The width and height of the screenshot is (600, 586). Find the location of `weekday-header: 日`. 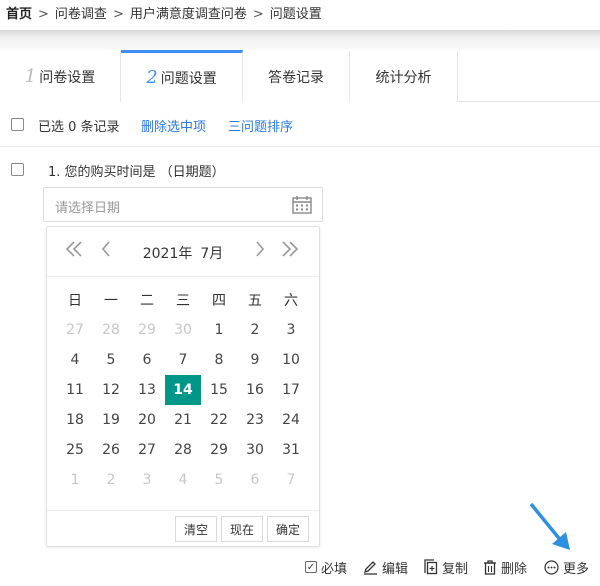

weekday-header: 日 is located at coordinates (75, 301).